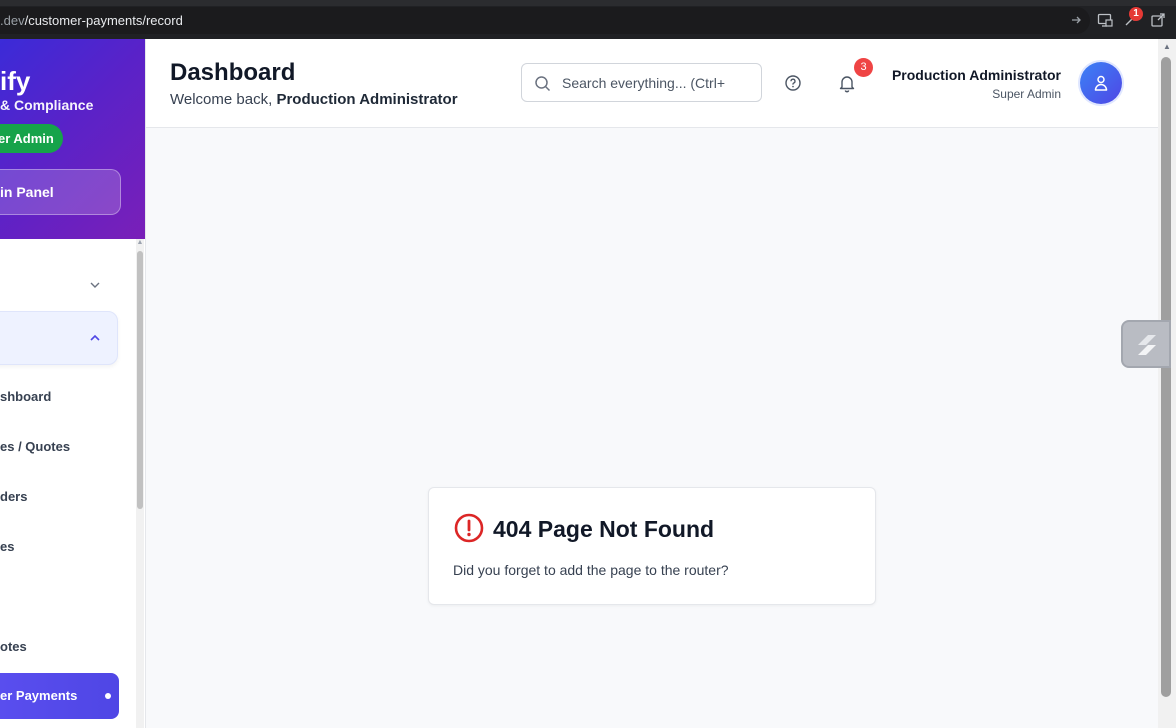  I want to click on sidebar-item-customer-payments: er Payments, so click(59, 696).